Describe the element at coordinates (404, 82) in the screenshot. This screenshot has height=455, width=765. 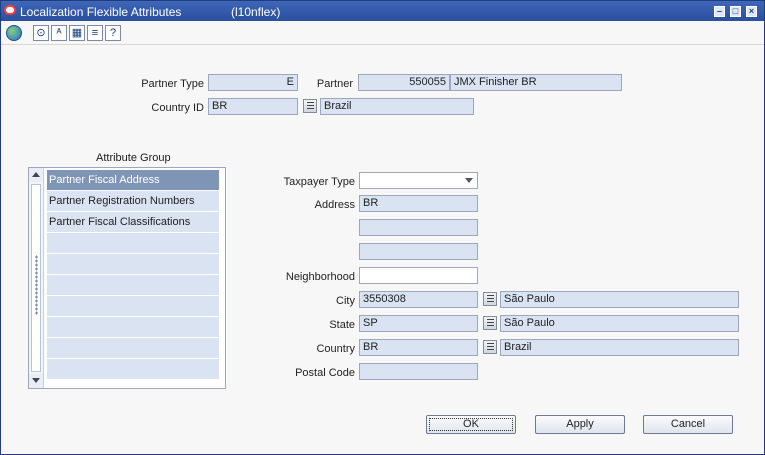
I see `partner-id-field: 550055` at that location.